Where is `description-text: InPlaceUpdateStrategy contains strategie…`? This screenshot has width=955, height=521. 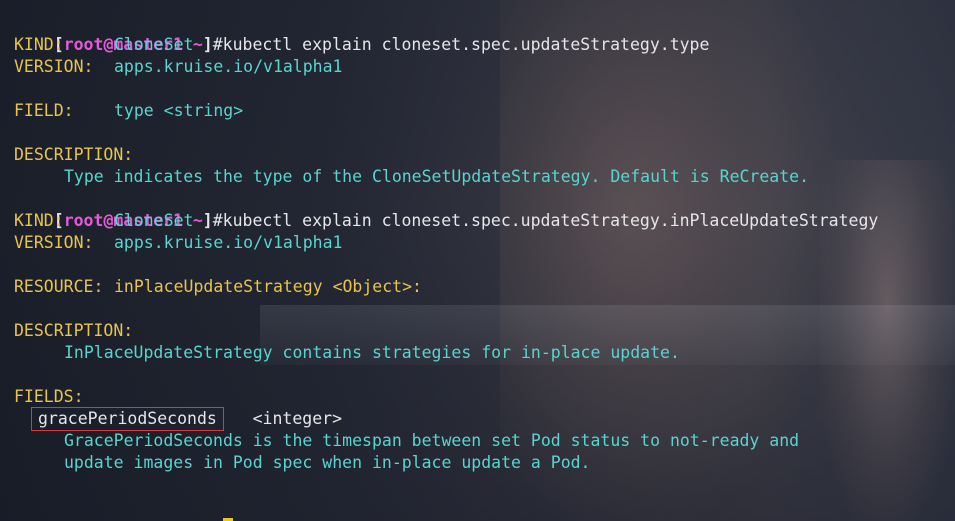
description-text: InPlaceUpdateStrategy contains strategie… is located at coordinates (372, 352).